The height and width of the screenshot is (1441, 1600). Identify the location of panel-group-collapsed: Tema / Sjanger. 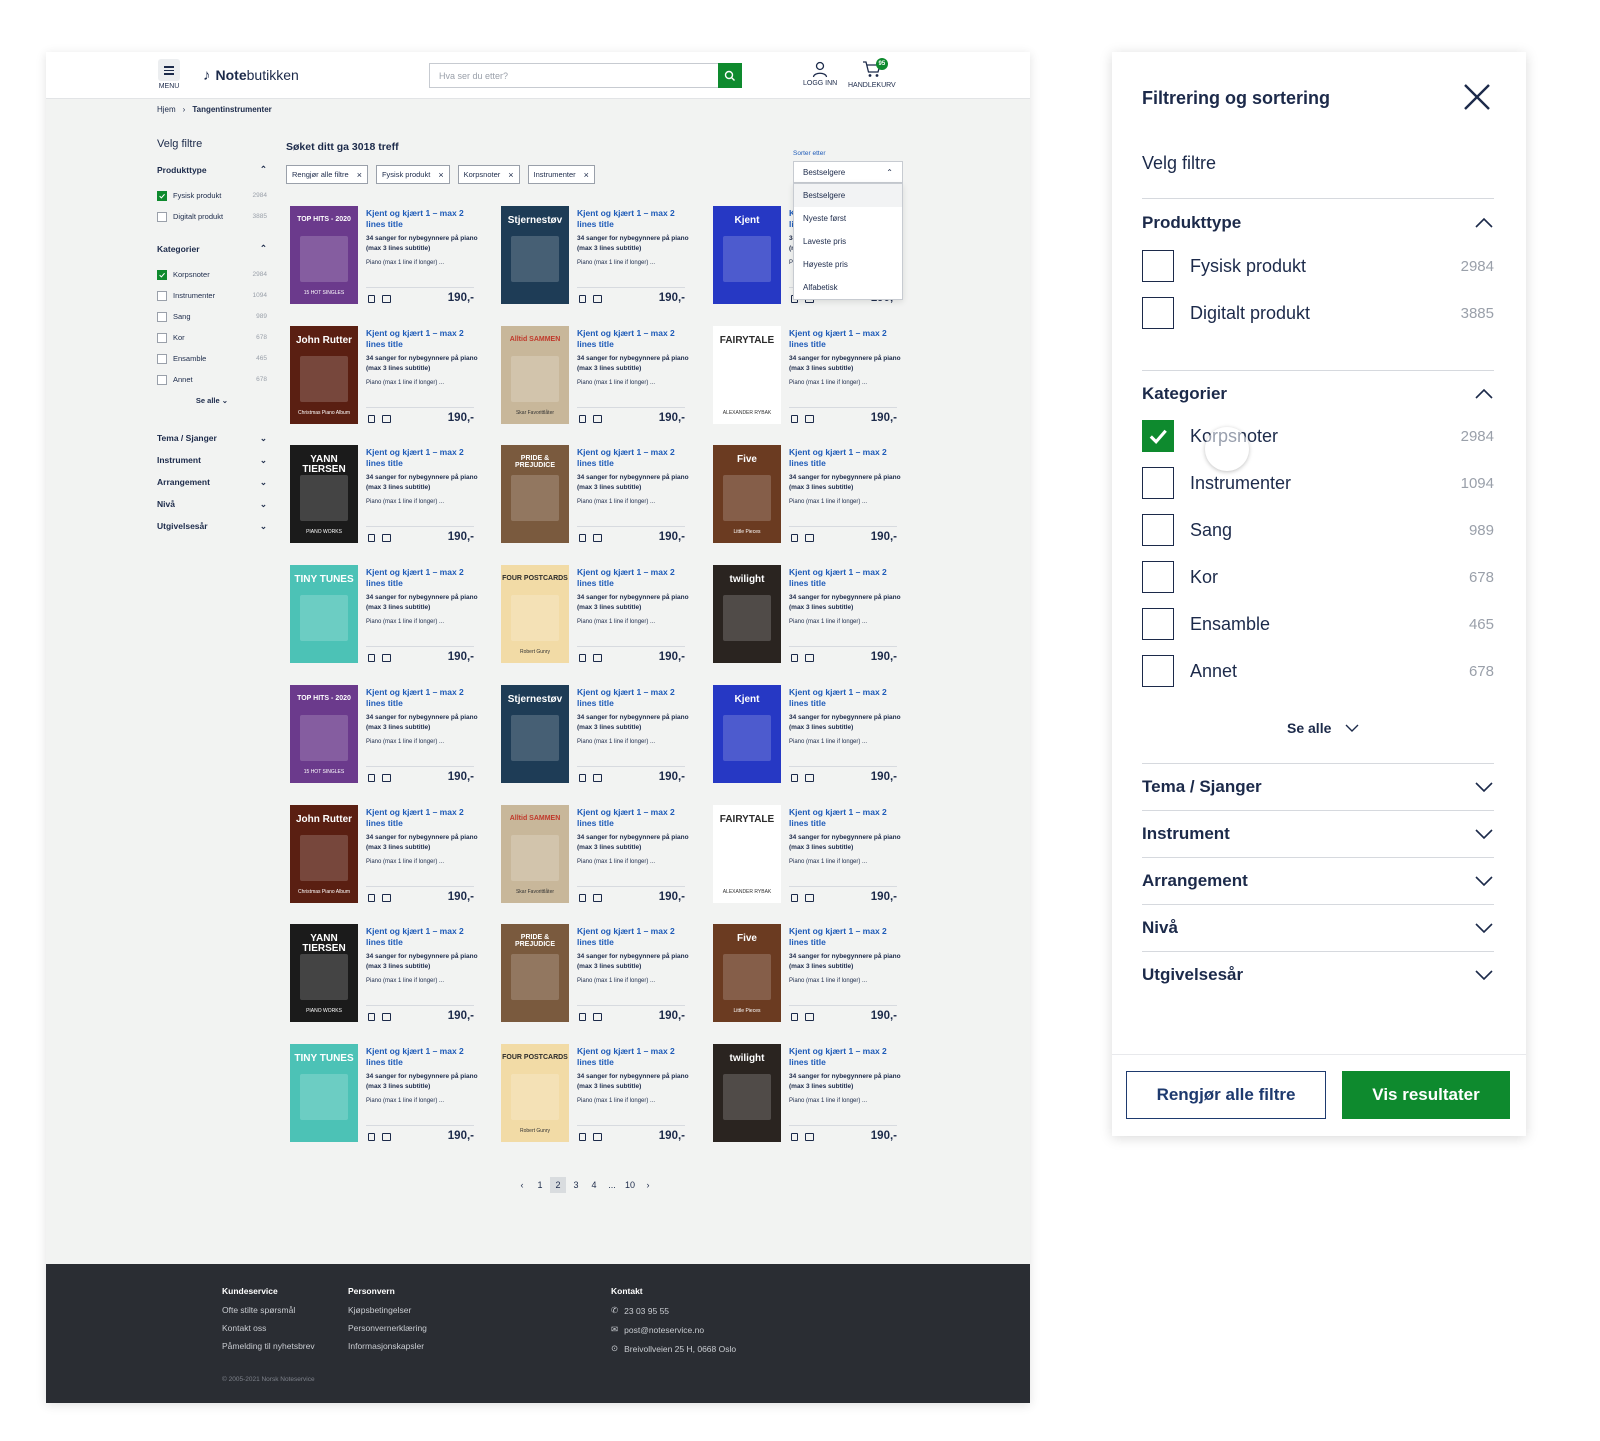
(1318, 787).